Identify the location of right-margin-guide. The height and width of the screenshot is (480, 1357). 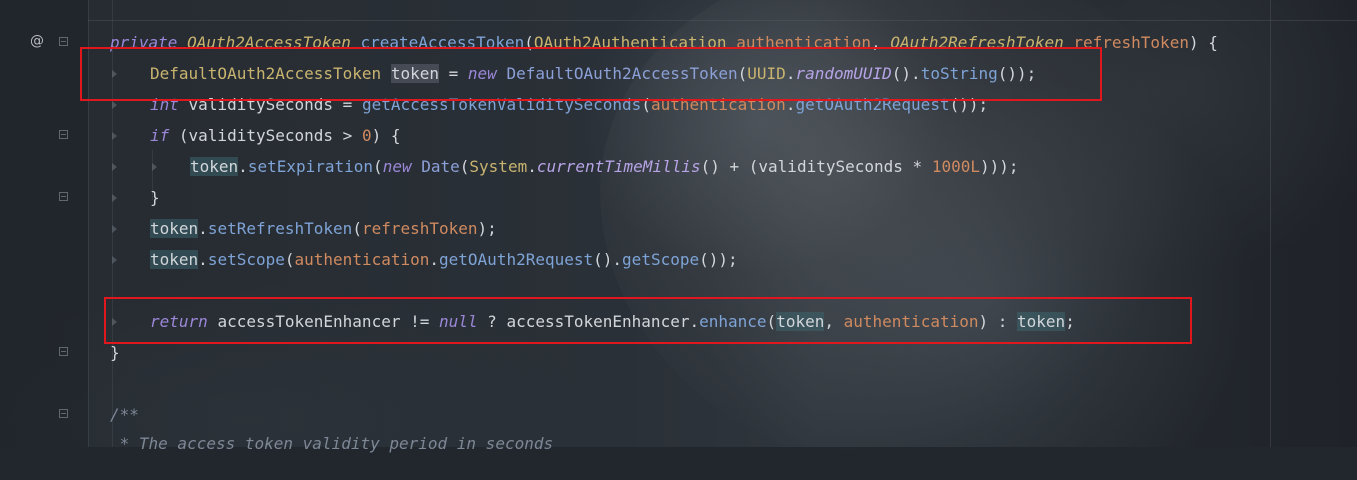
(1270, 223).